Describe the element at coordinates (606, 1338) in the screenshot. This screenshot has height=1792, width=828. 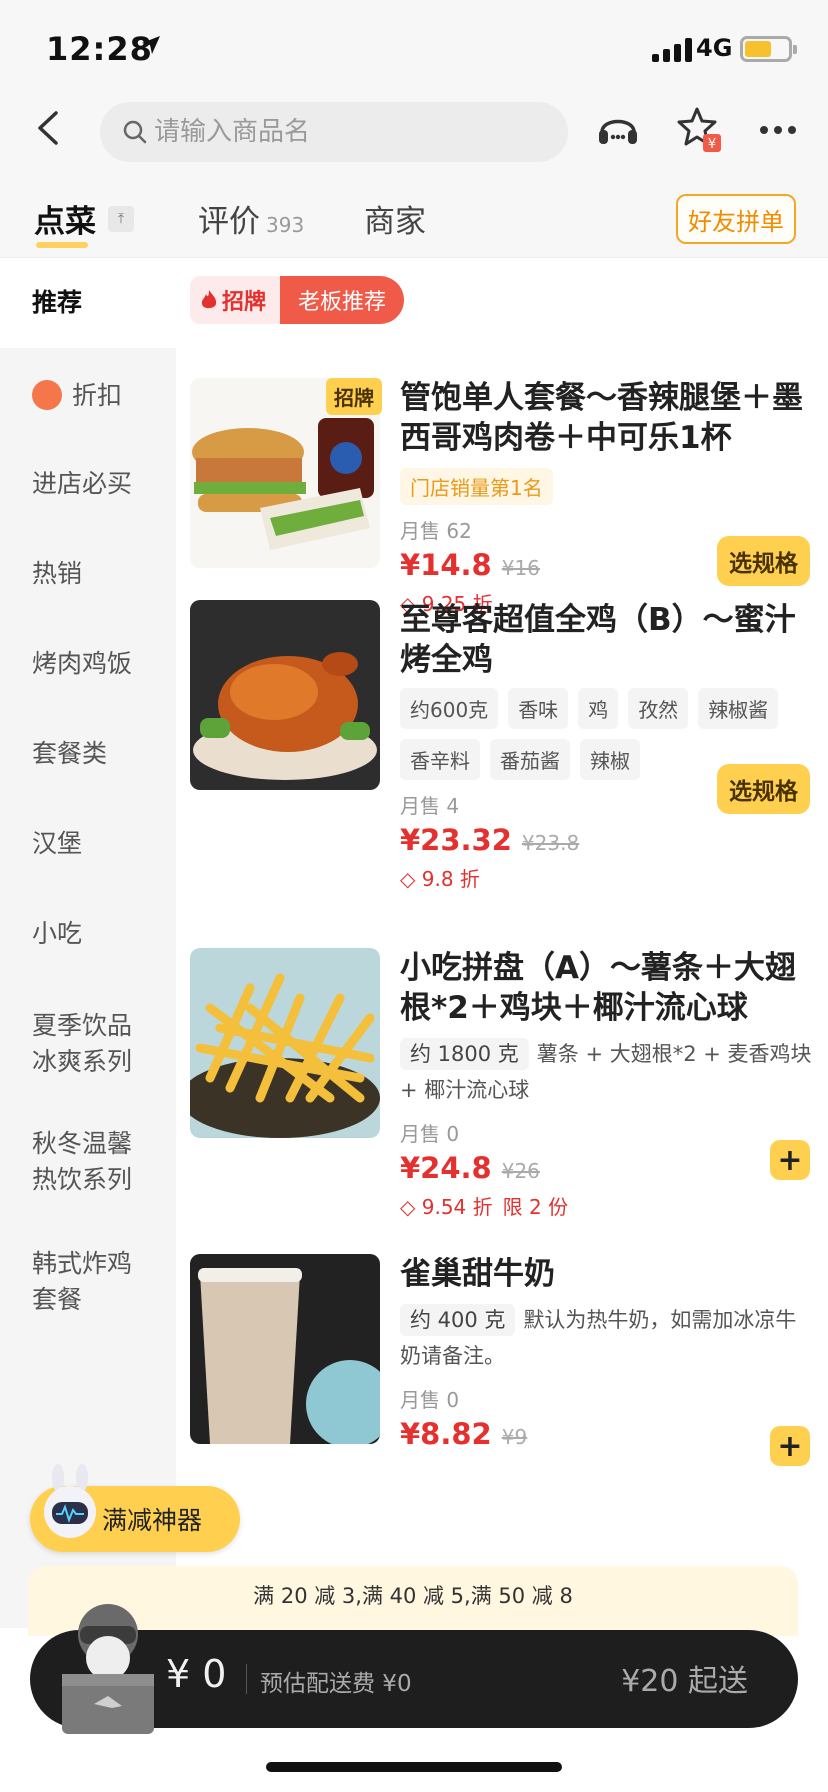
I see `product-description: 约 400 克默认为热牛奶，如需加冰凉牛奶请备注。` at that location.